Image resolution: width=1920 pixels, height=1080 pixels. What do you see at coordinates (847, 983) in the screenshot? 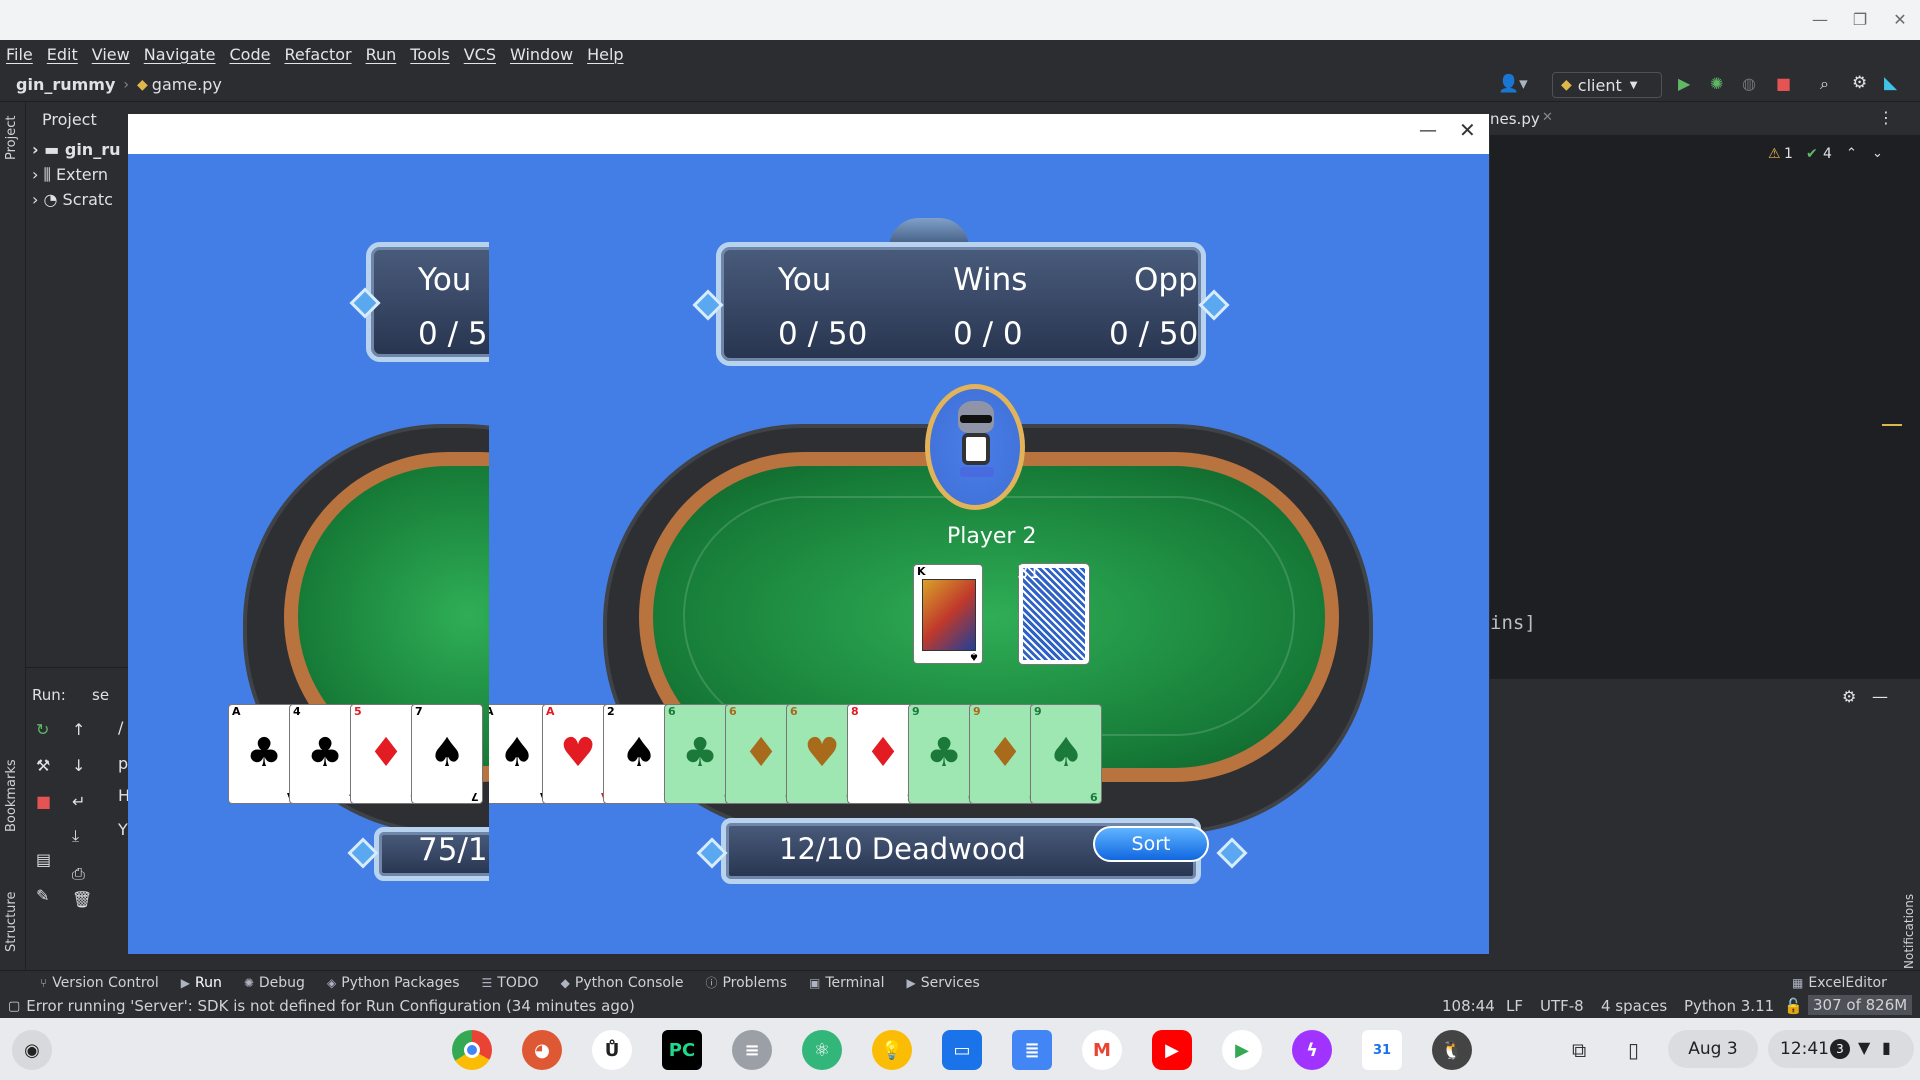
I see `tool-terminal: ▣ Terminal` at bounding box center [847, 983].